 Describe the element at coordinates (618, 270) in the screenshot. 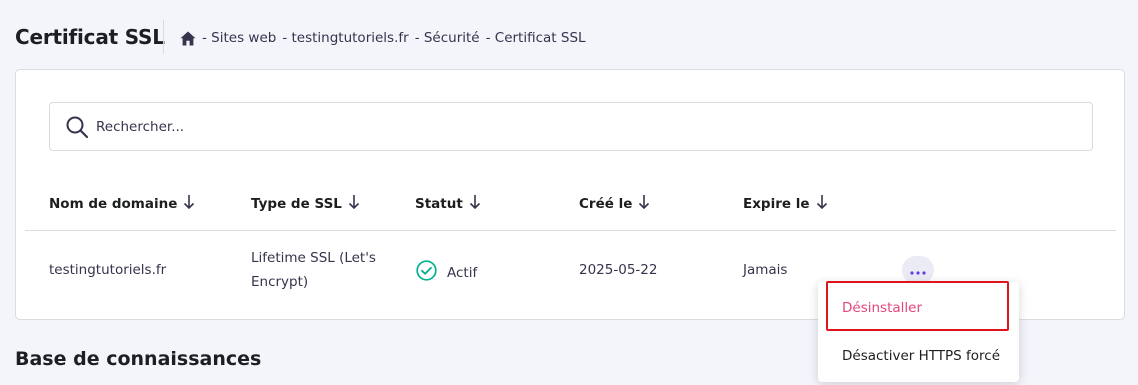

I see `cell-created: 2025-05-22` at that location.